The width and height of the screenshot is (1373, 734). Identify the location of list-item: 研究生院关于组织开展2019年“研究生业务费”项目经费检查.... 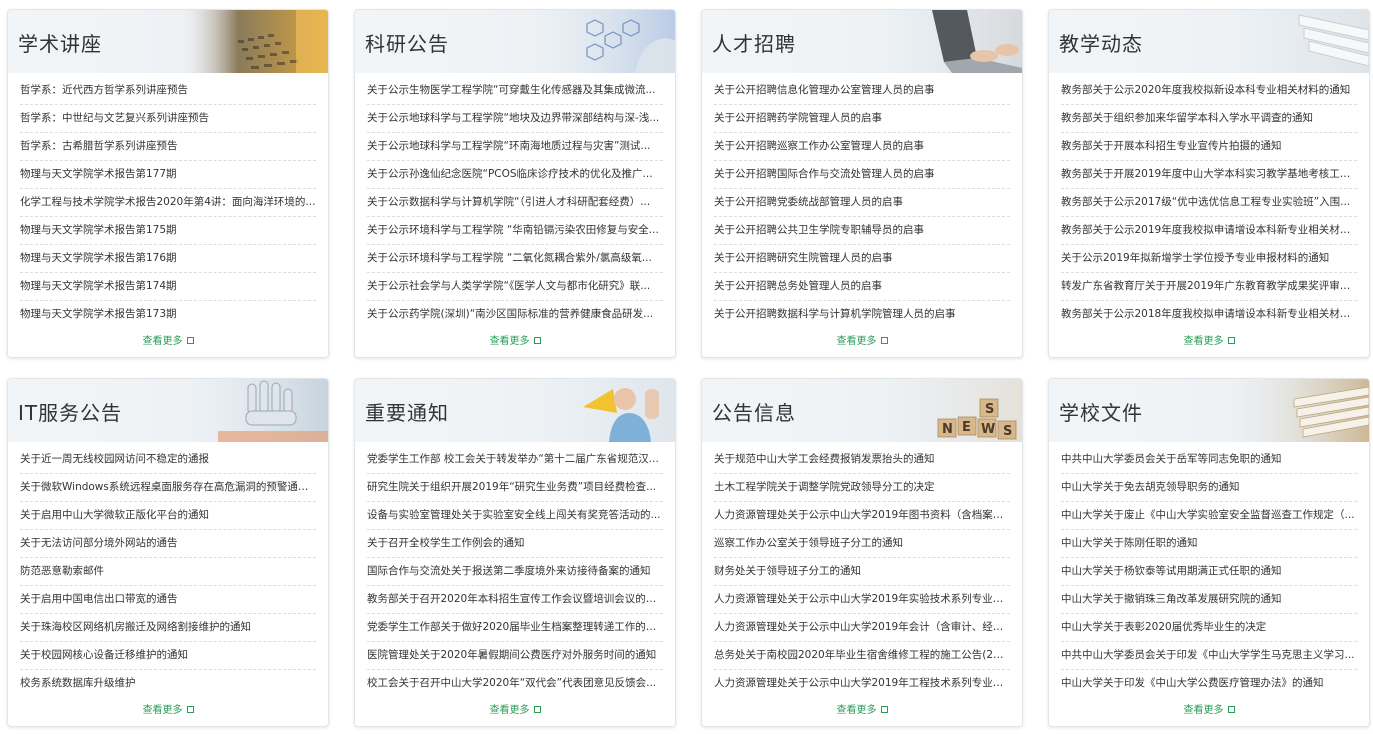
(515, 488).